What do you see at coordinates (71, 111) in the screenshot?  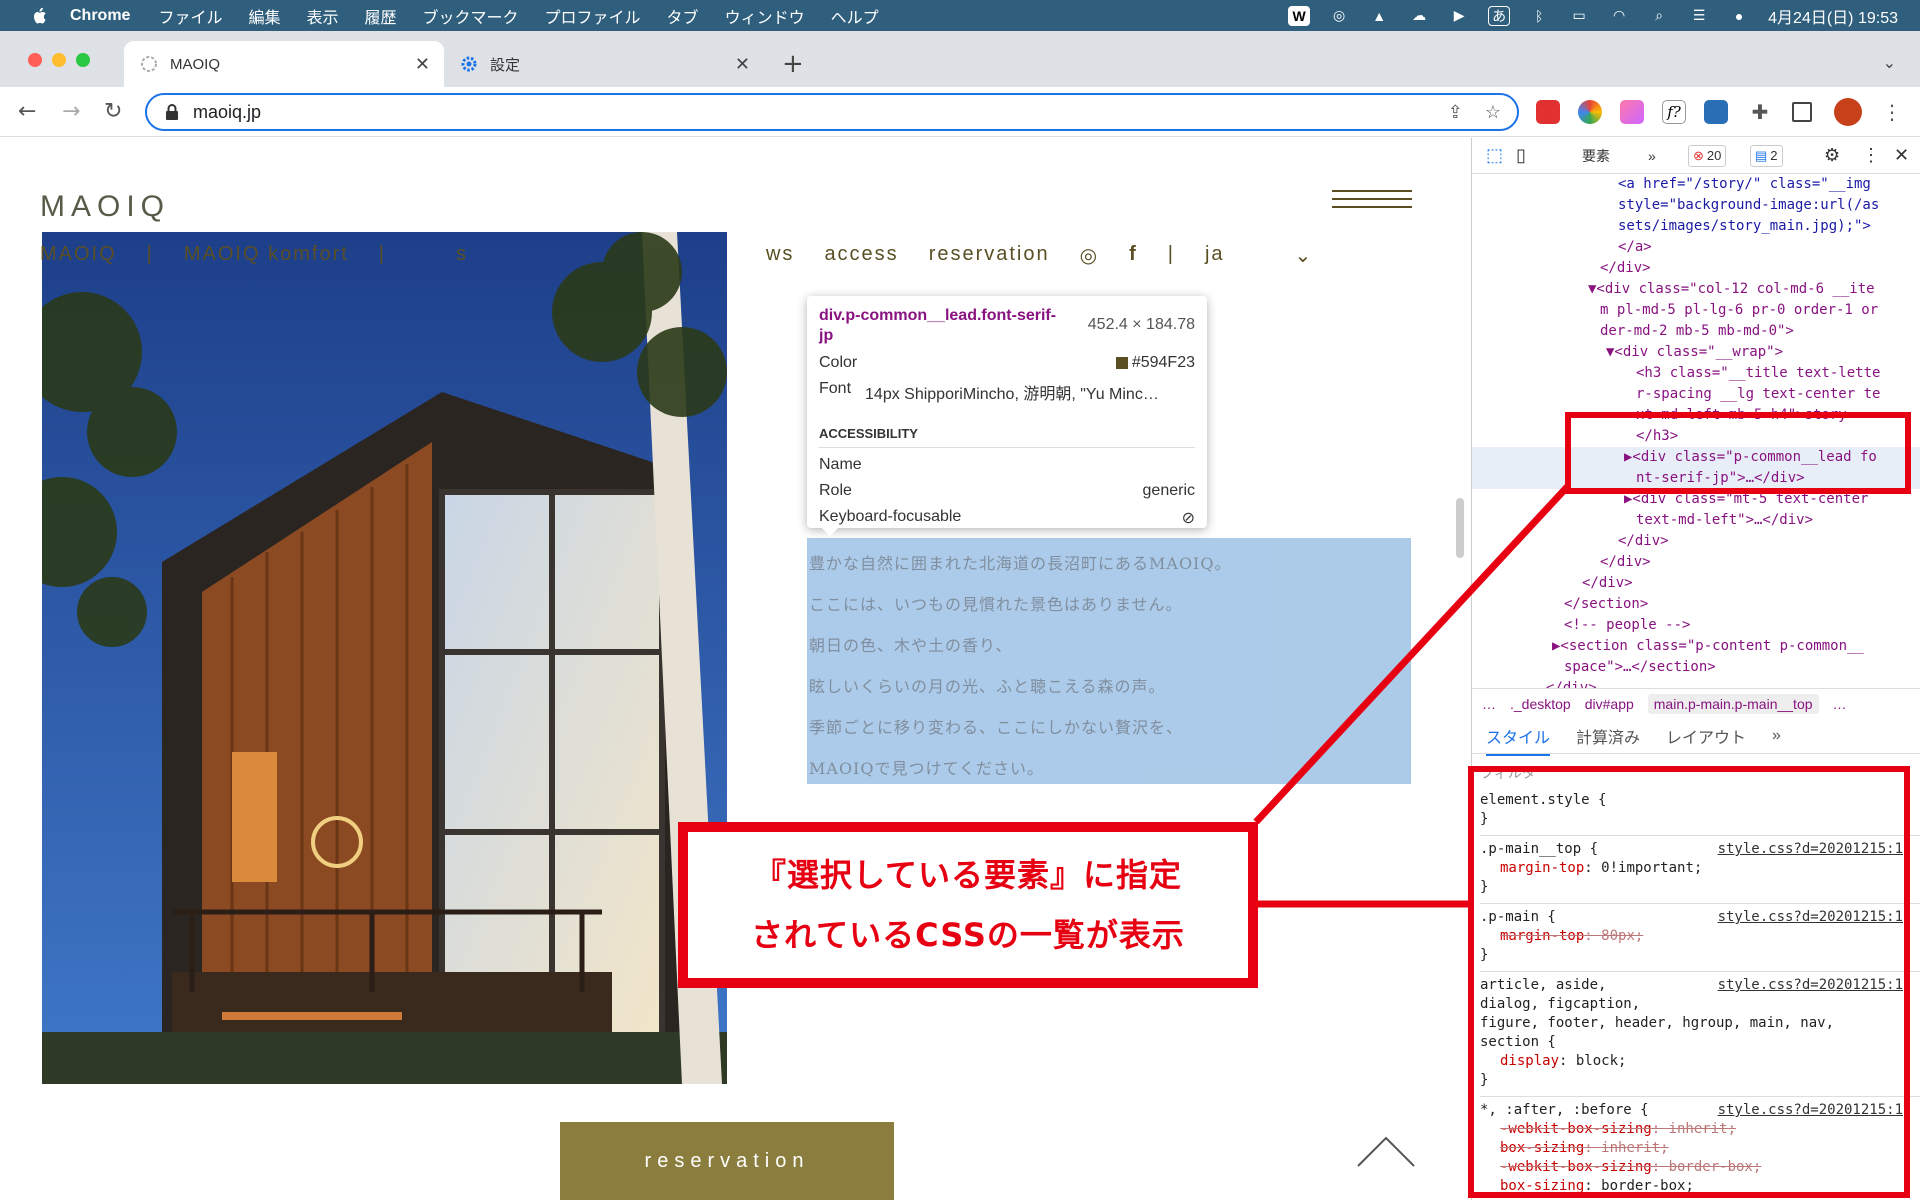 I see `forward-arrow-icon: →` at bounding box center [71, 111].